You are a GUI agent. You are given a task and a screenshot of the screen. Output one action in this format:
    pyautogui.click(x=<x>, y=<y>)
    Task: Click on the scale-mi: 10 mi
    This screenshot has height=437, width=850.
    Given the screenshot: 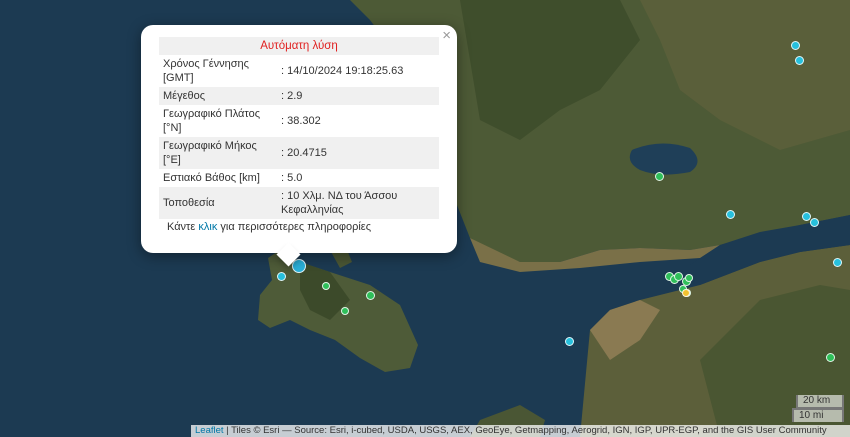 What is the action you would take?
    pyautogui.click(x=818, y=415)
    